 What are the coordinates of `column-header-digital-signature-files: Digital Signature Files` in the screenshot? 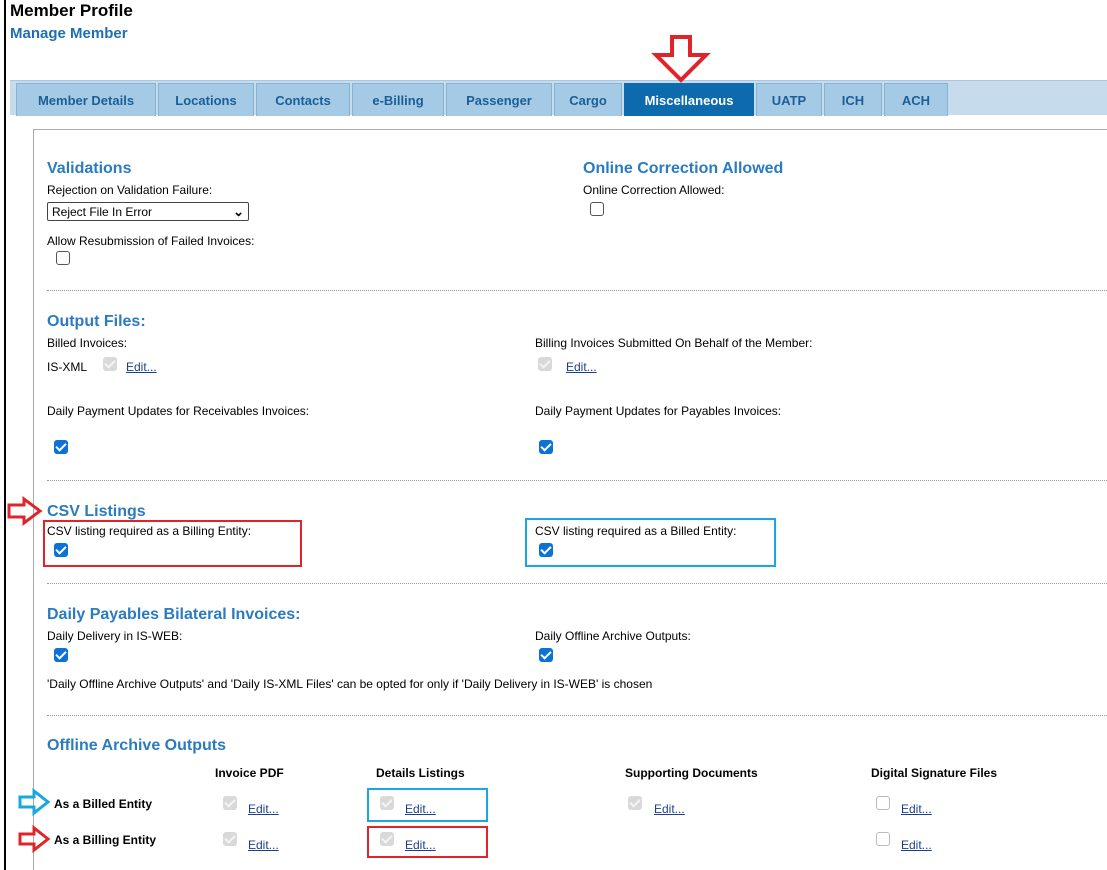 It's located at (934, 773).